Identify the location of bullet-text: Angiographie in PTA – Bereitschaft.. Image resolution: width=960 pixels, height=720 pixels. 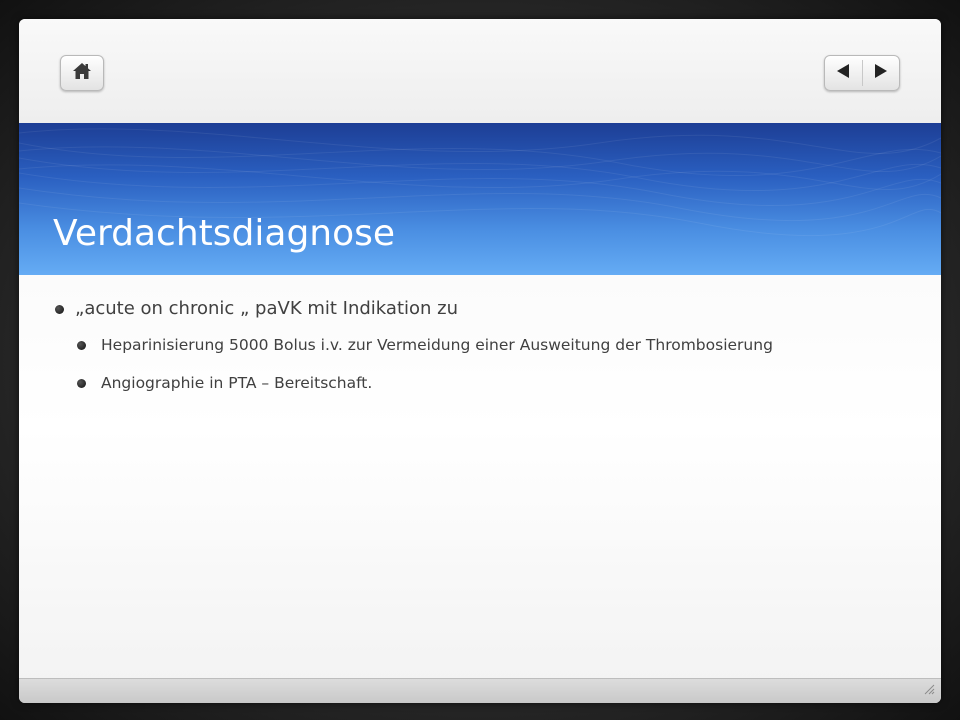
(237, 383).